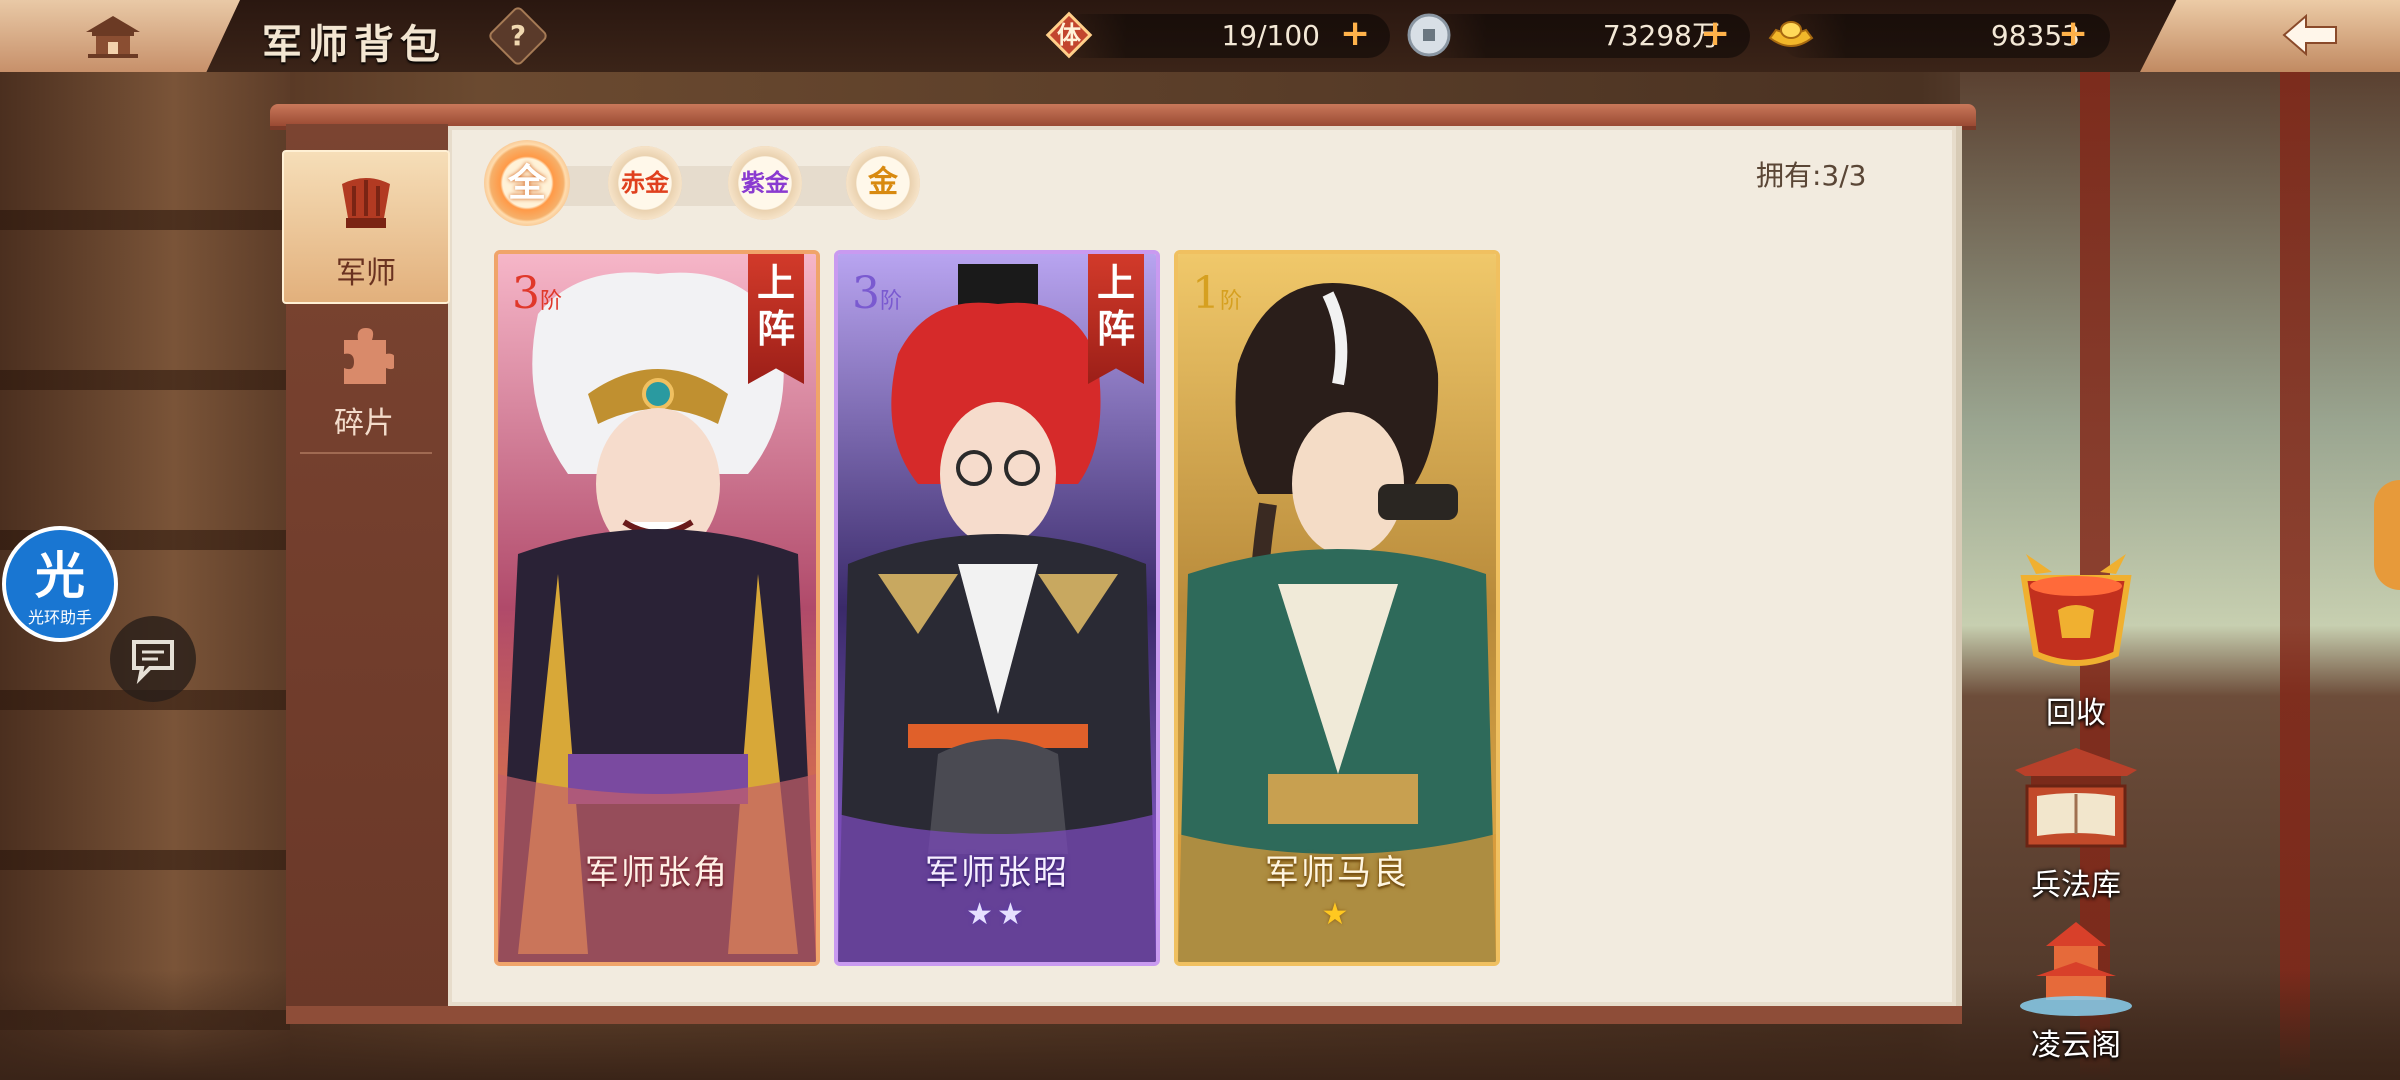 This screenshot has width=2400, height=1080. Describe the element at coordinates (2076, 713) in the screenshot. I see `recycle-label: 回收` at that location.